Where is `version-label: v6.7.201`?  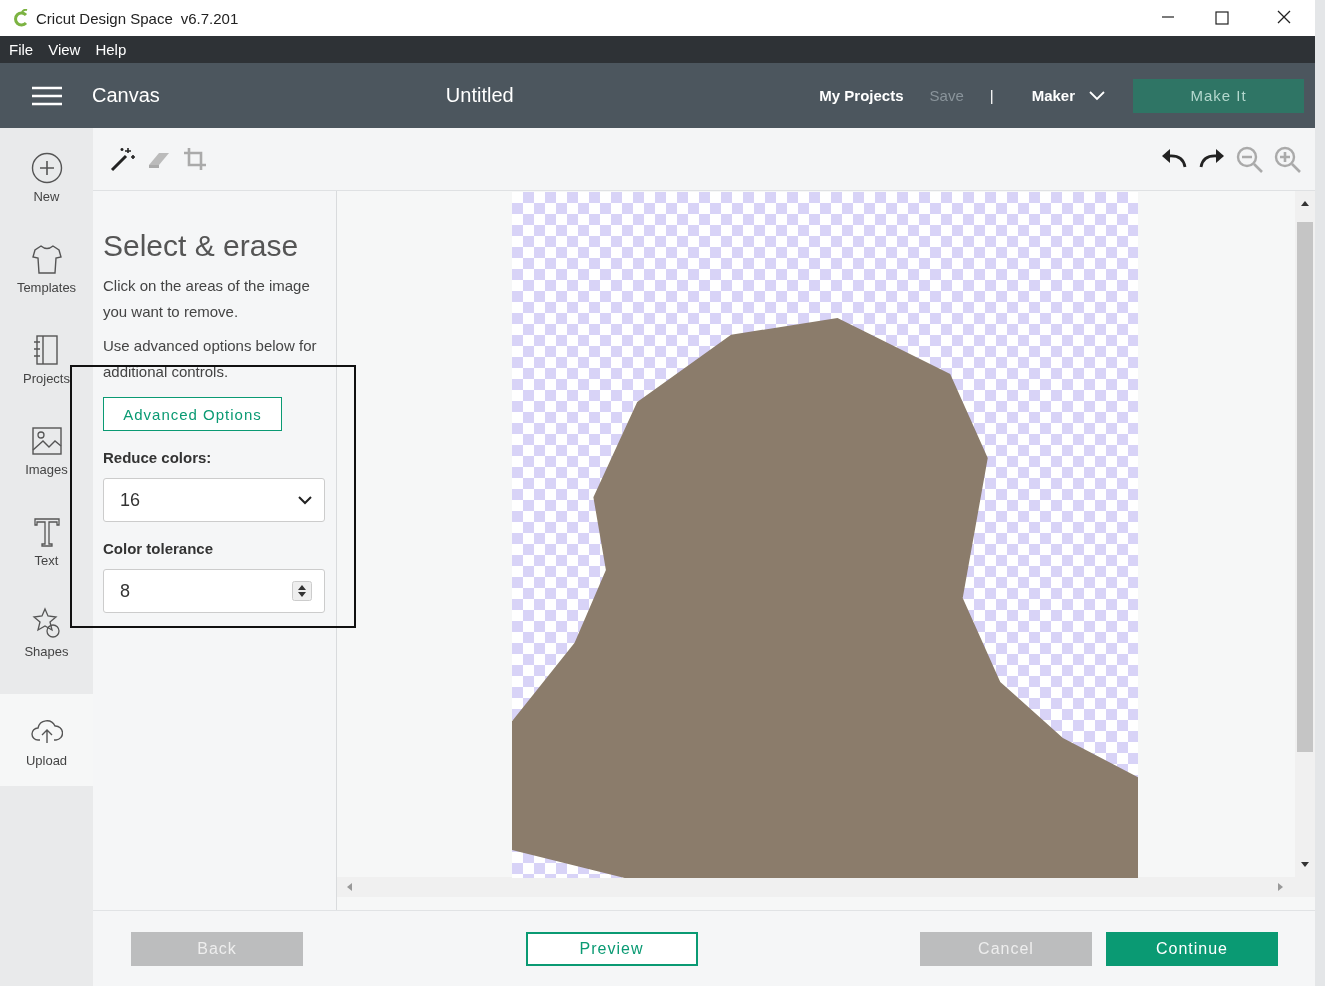
version-label: v6.7.201 is located at coordinates (209, 18).